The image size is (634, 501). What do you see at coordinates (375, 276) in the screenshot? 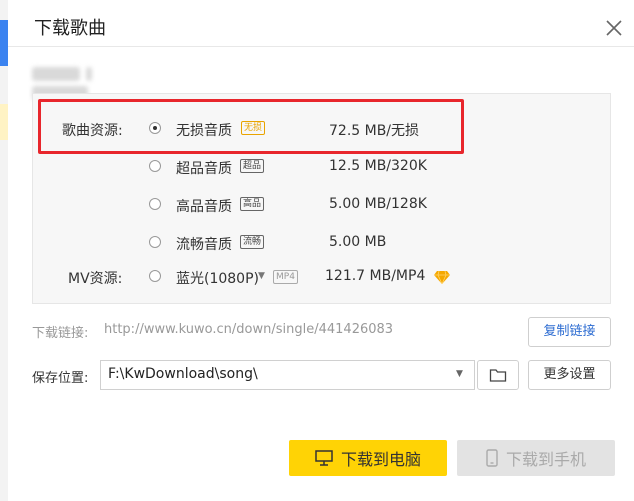
I see `mv-size: 121.7 MB/MP4` at bounding box center [375, 276].